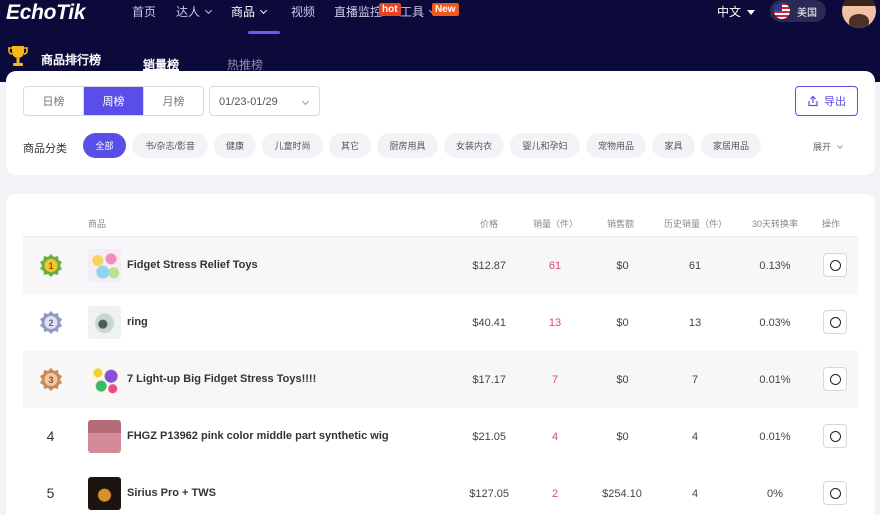  Describe the element at coordinates (751, 12) in the screenshot. I see `caret-down-icon` at that location.